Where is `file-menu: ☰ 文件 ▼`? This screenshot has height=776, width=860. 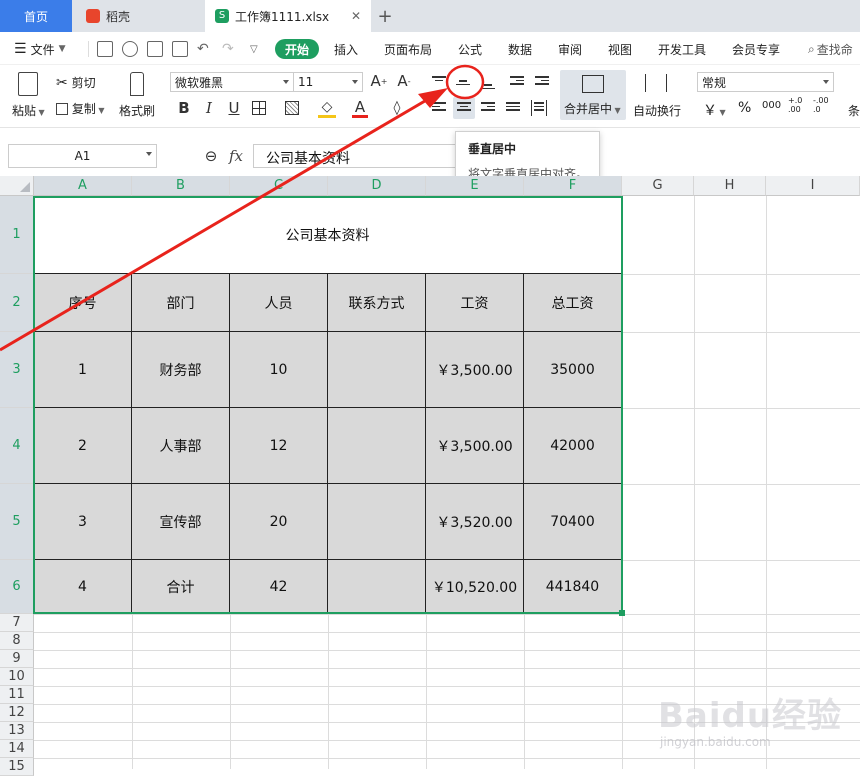 file-menu: ☰ 文件 ▼ is located at coordinates (40, 49).